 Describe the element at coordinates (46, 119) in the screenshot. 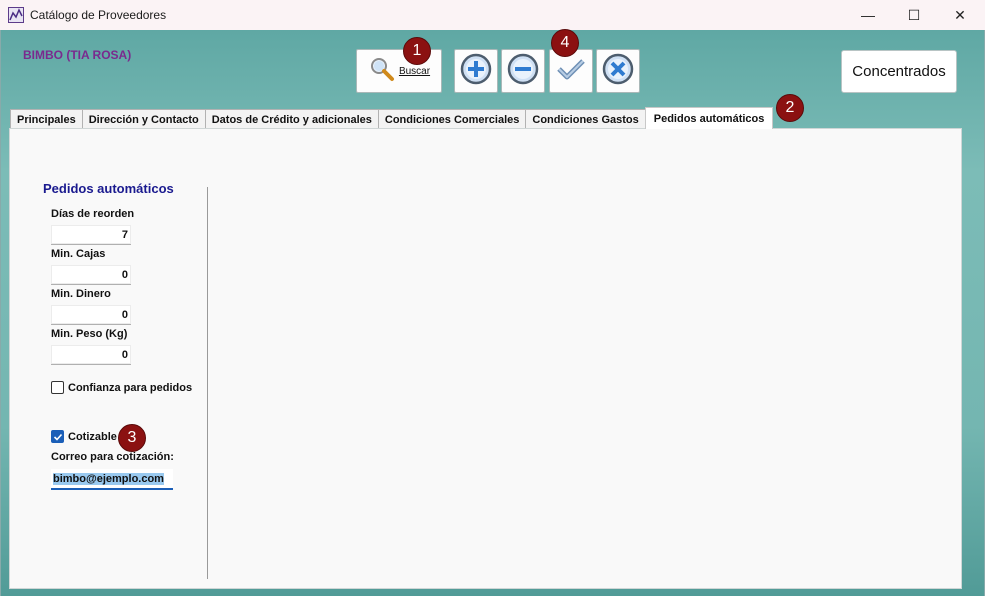

I see `tab-principales: Principales` at that location.